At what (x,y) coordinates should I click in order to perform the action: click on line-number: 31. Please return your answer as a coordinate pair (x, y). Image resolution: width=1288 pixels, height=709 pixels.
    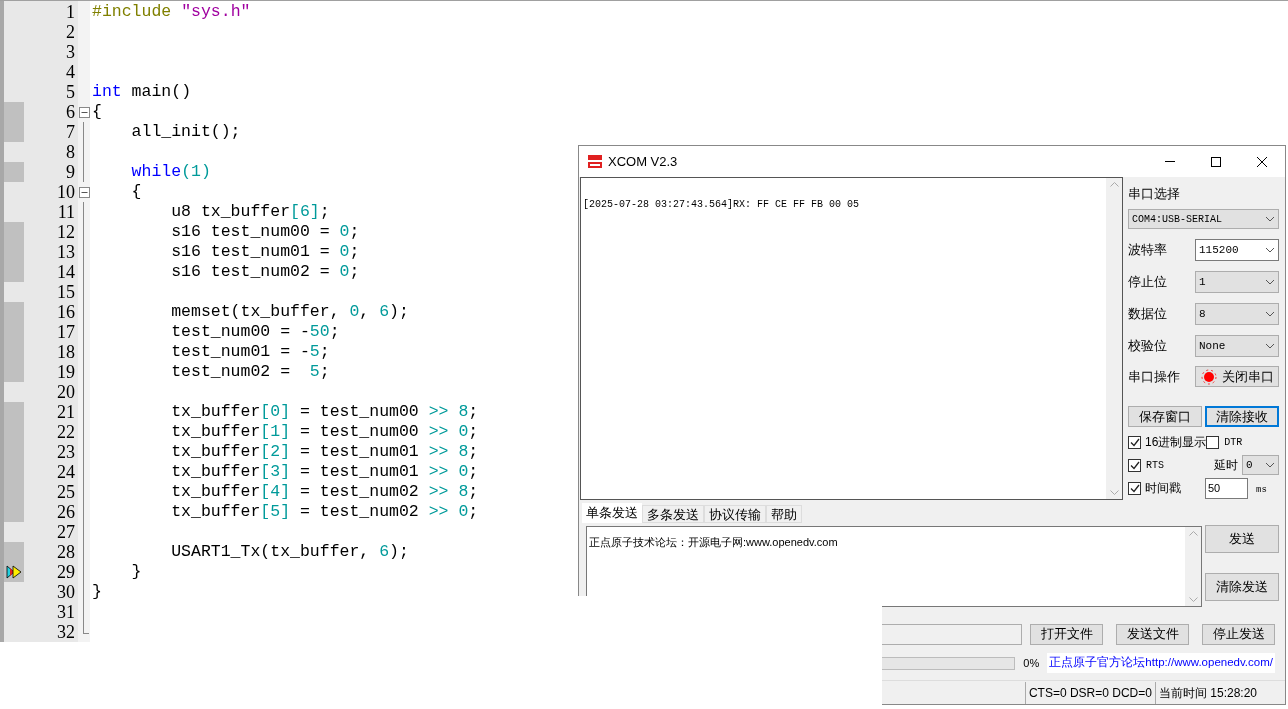
    Looking at the image, I should click on (66, 612).